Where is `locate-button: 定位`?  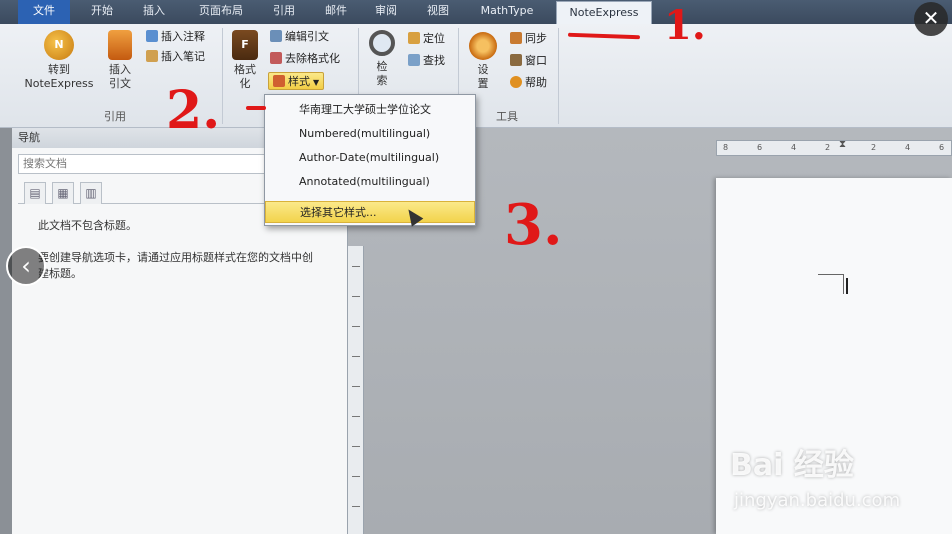 locate-button: 定位 is located at coordinates (426, 39).